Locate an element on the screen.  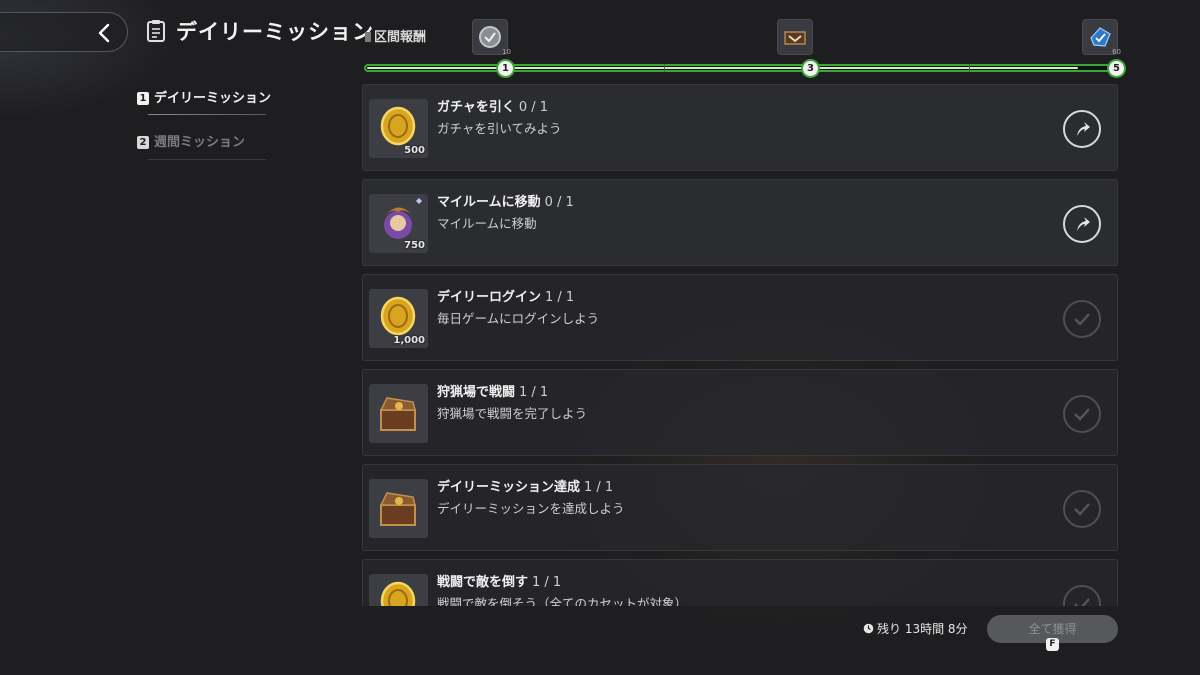
tab-weekly-missions: 2 週間ミッション is located at coordinates (191, 140).